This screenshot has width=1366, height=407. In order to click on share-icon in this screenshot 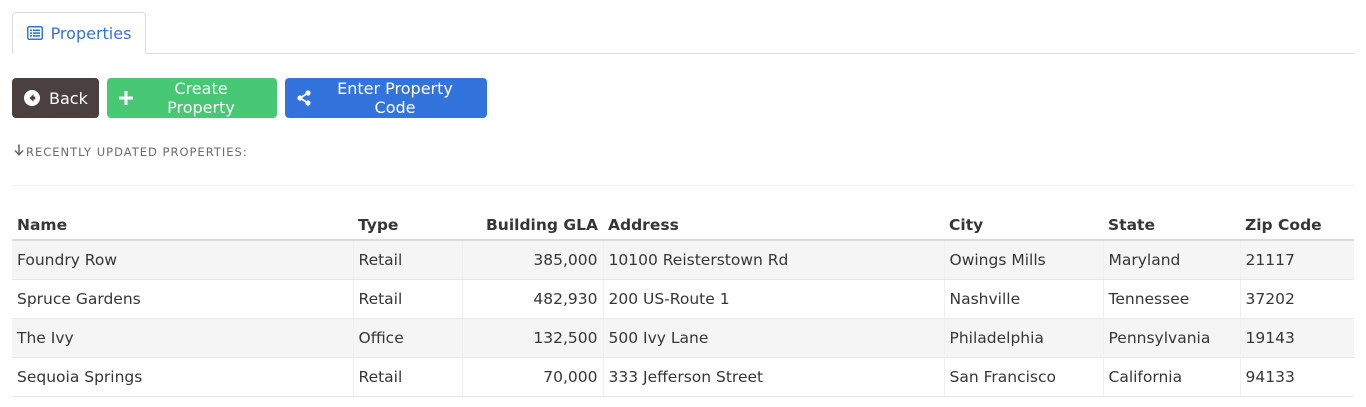, I will do `click(304, 98)`.